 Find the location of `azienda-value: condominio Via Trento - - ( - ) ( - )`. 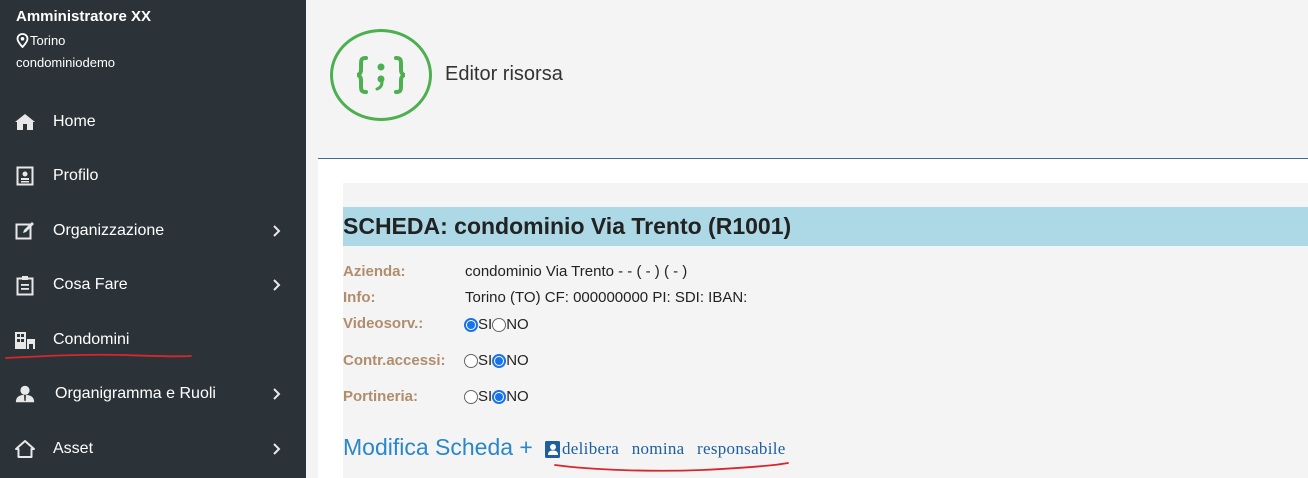

azienda-value: condominio Via Trento - - ( - ) ( - ) is located at coordinates (576, 271).